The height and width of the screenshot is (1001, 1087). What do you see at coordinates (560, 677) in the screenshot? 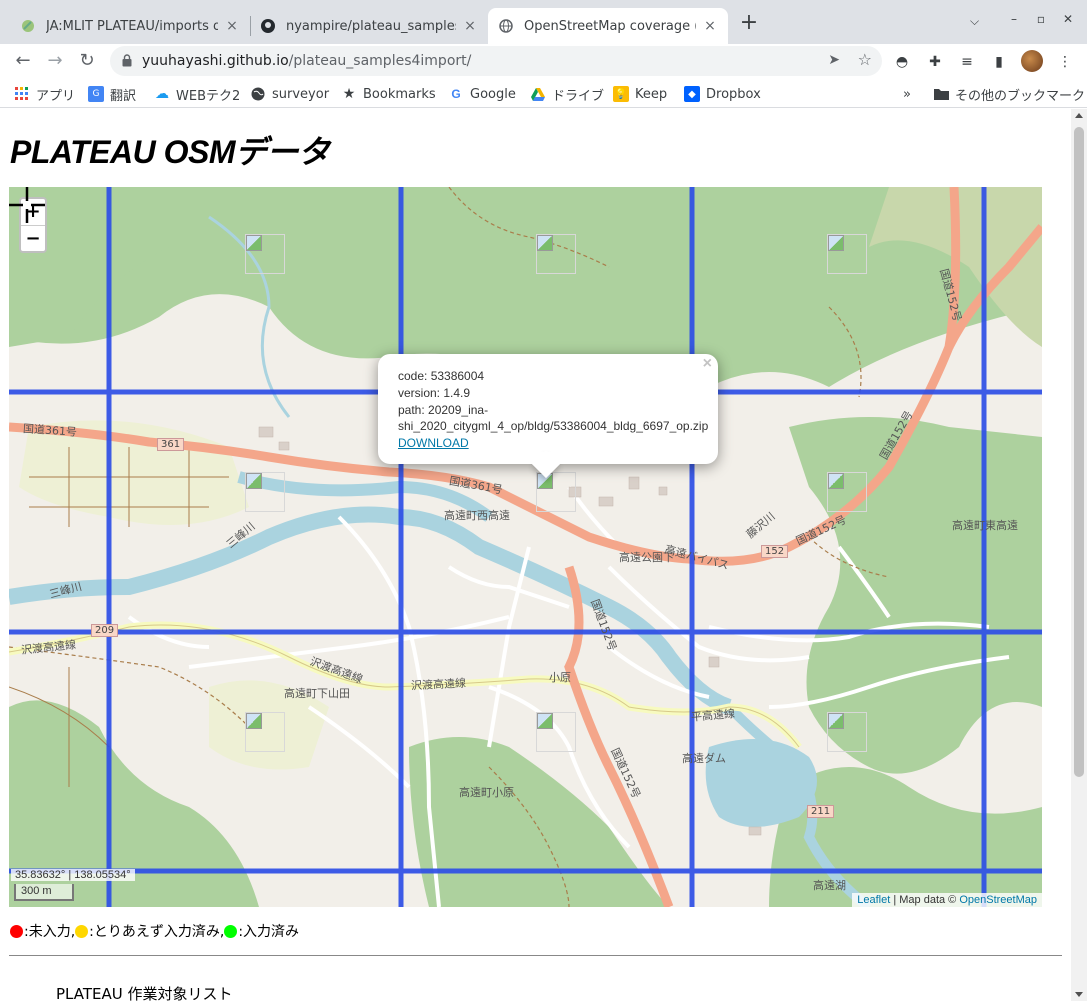
I see `place-label: 小原` at bounding box center [560, 677].